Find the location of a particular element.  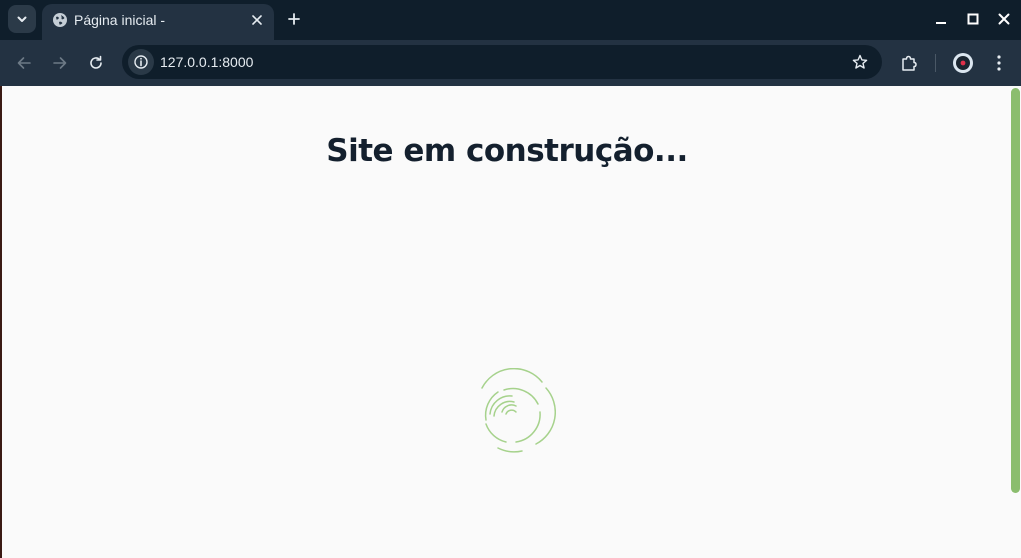

plus-icon is located at coordinates (294, 19).